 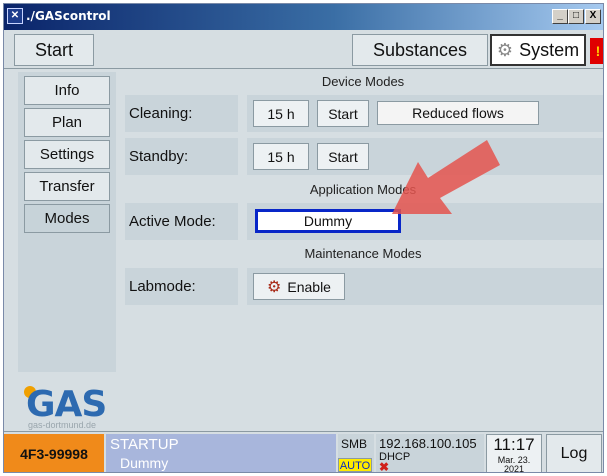 What do you see at coordinates (458, 113) in the screenshot?
I see `cleaning-flow-select: Reduced flows` at bounding box center [458, 113].